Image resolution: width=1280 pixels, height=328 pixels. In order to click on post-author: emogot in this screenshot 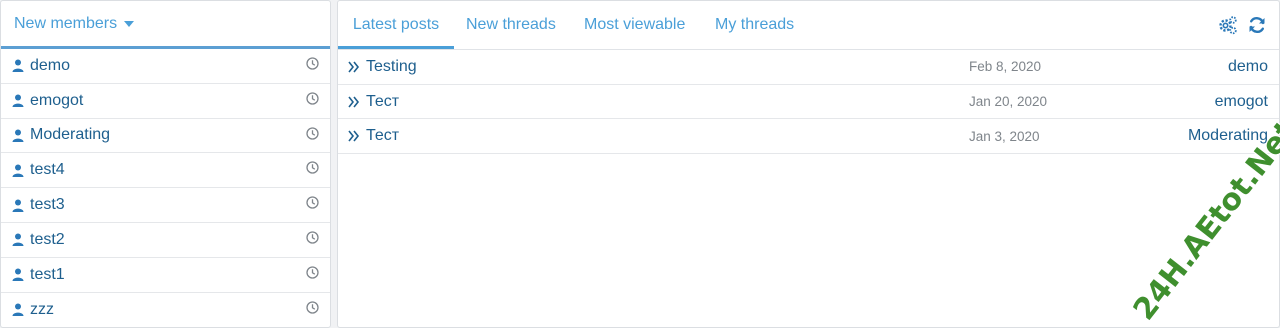, I will do `click(1241, 102)`.